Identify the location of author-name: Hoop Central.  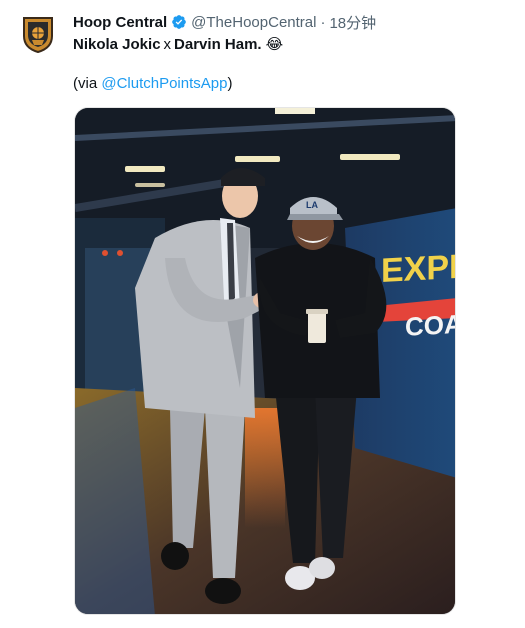
(120, 22).